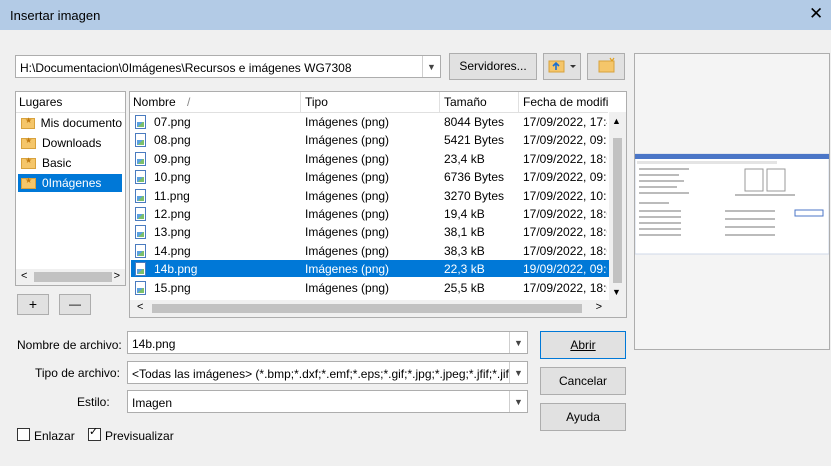 This screenshot has width=831, height=466. I want to click on title-bar, so click(415, 15).